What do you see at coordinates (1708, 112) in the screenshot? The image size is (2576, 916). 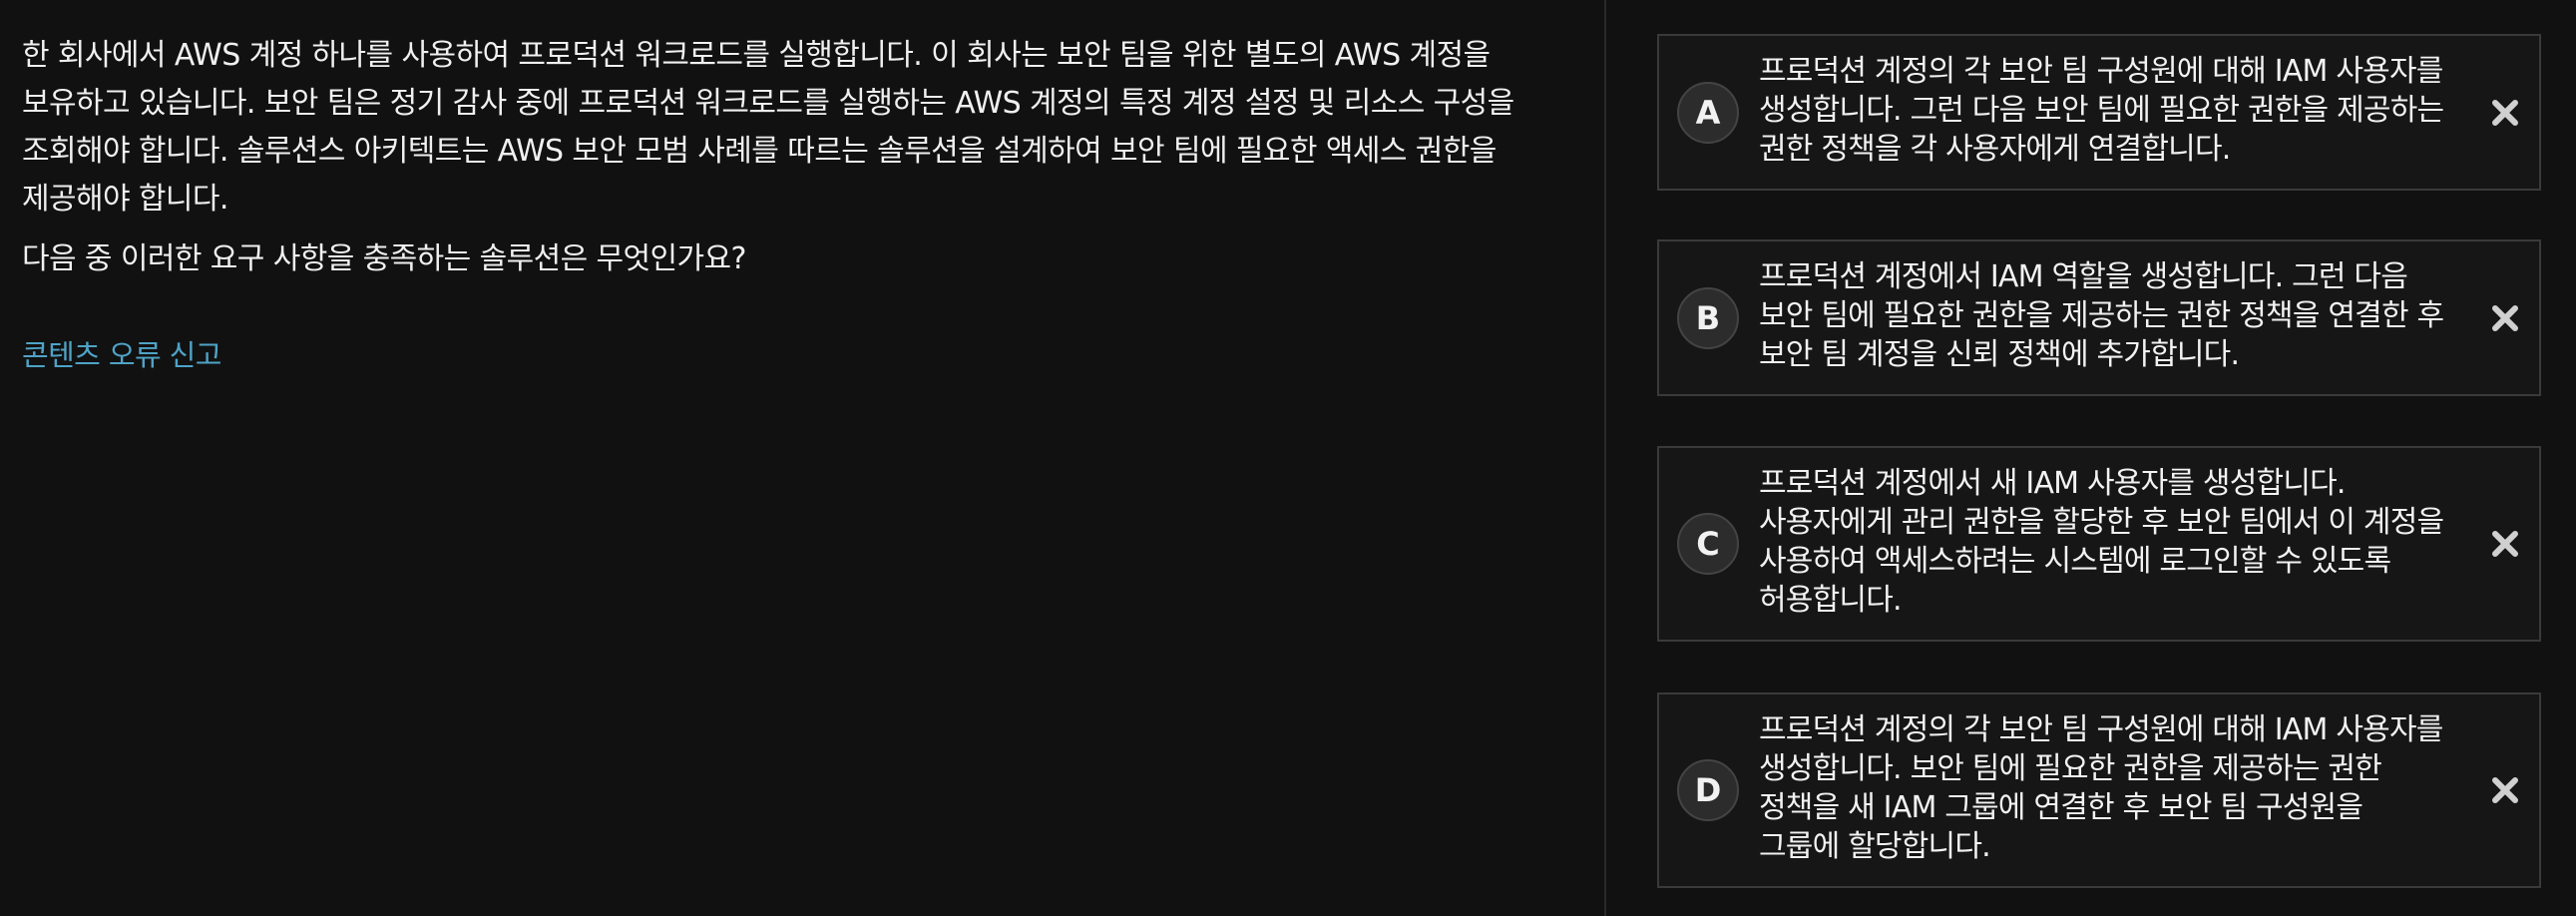 I see `option-letter-badge: A` at bounding box center [1708, 112].